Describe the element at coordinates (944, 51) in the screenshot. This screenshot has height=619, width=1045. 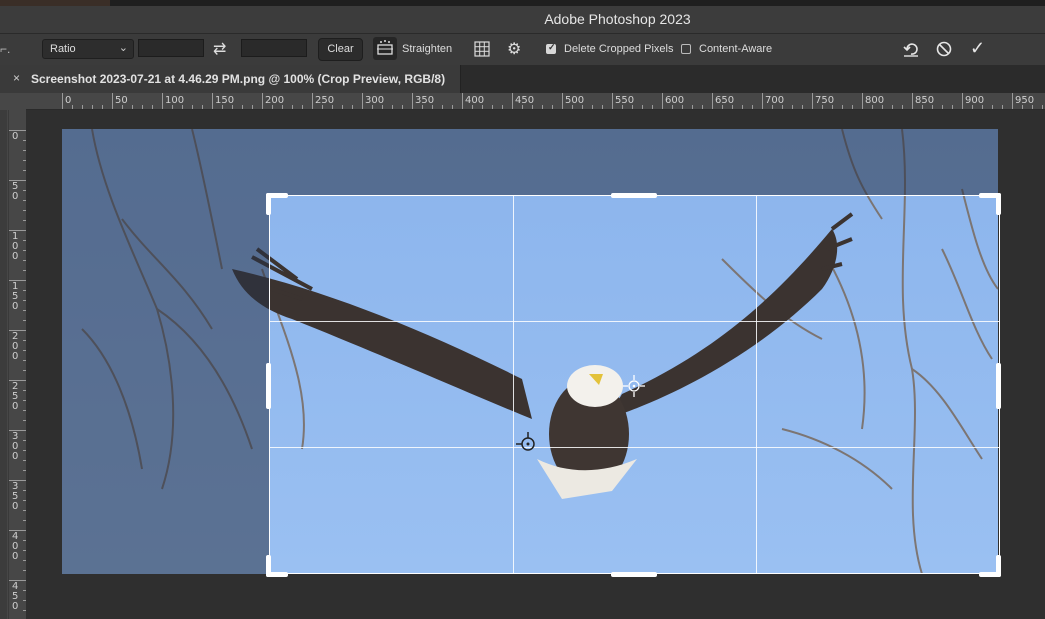
I see `cancel-icon` at that location.